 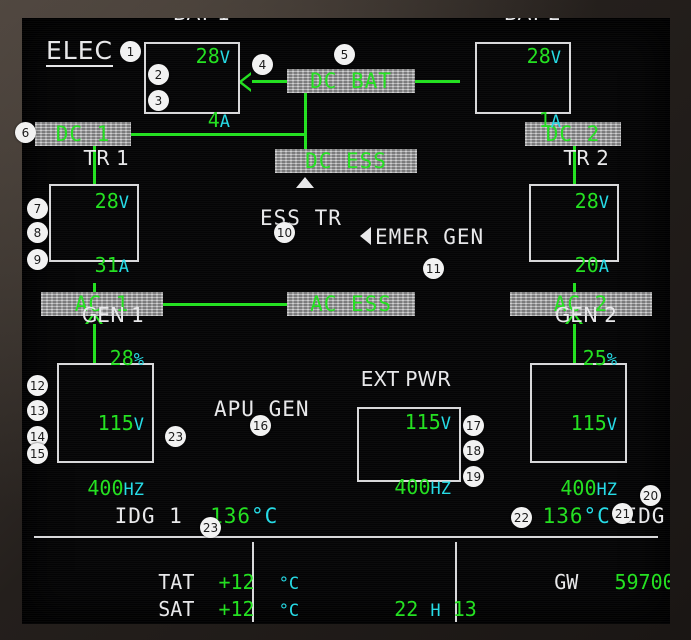 What do you see at coordinates (176, 609) in the screenshot?
I see `sat-label: SAT` at bounding box center [176, 609].